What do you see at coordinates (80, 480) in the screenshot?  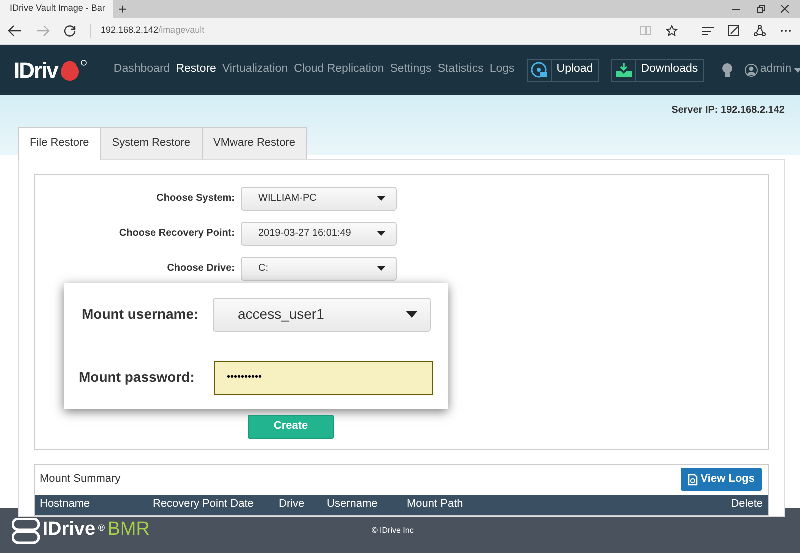 I see `section-title: Mount Summary` at bounding box center [80, 480].